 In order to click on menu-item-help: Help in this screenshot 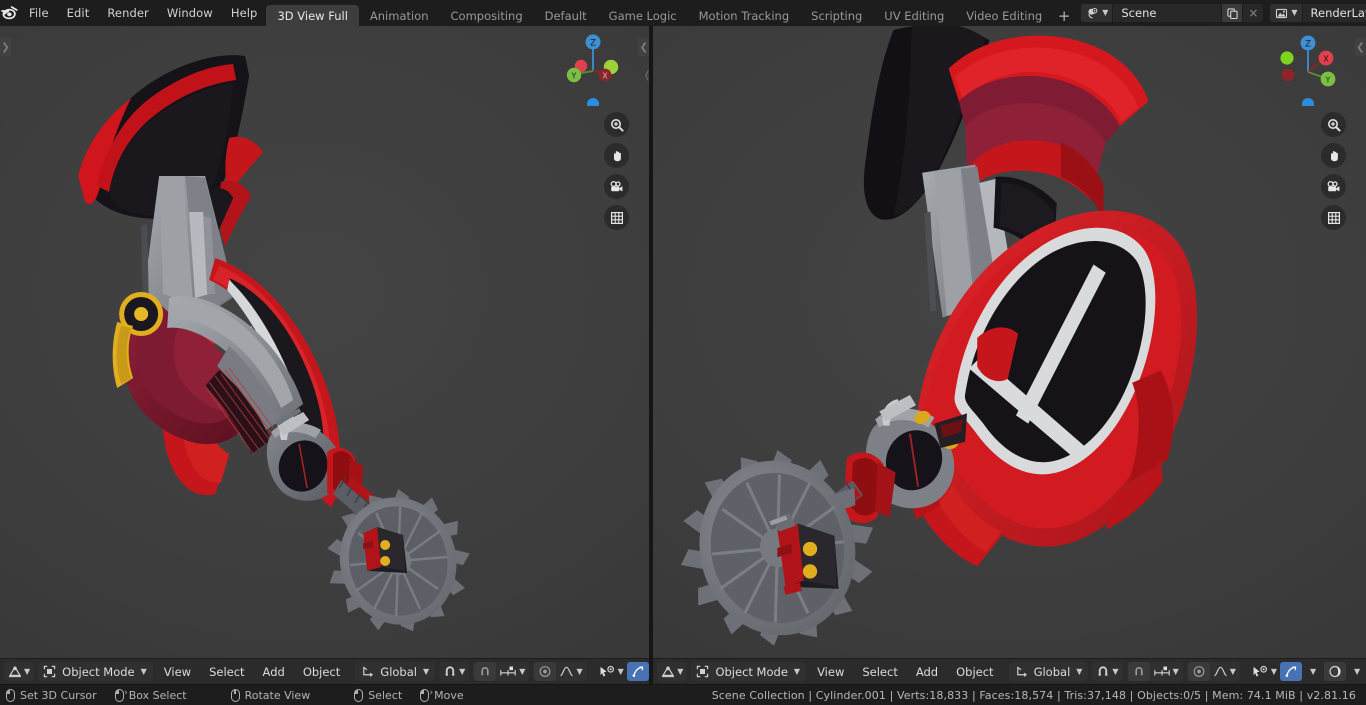, I will do `click(244, 13)`.